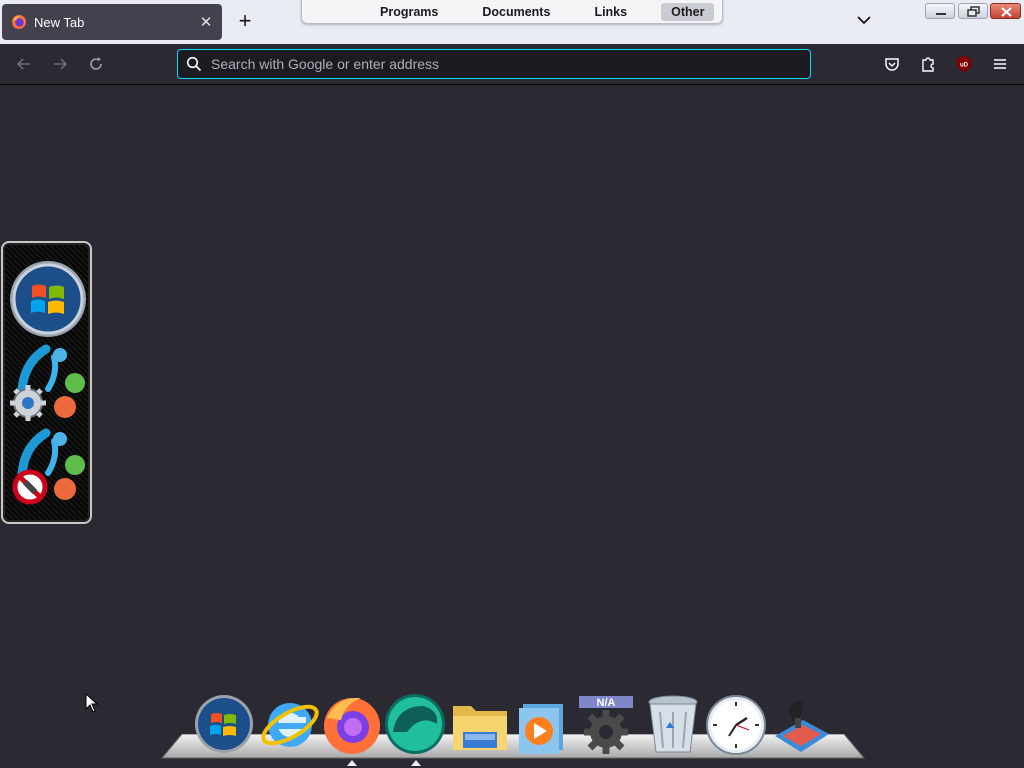 The height and width of the screenshot is (768, 1024). Describe the element at coordinates (610, 12) in the screenshot. I see `bookmark-links: Links` at that location.